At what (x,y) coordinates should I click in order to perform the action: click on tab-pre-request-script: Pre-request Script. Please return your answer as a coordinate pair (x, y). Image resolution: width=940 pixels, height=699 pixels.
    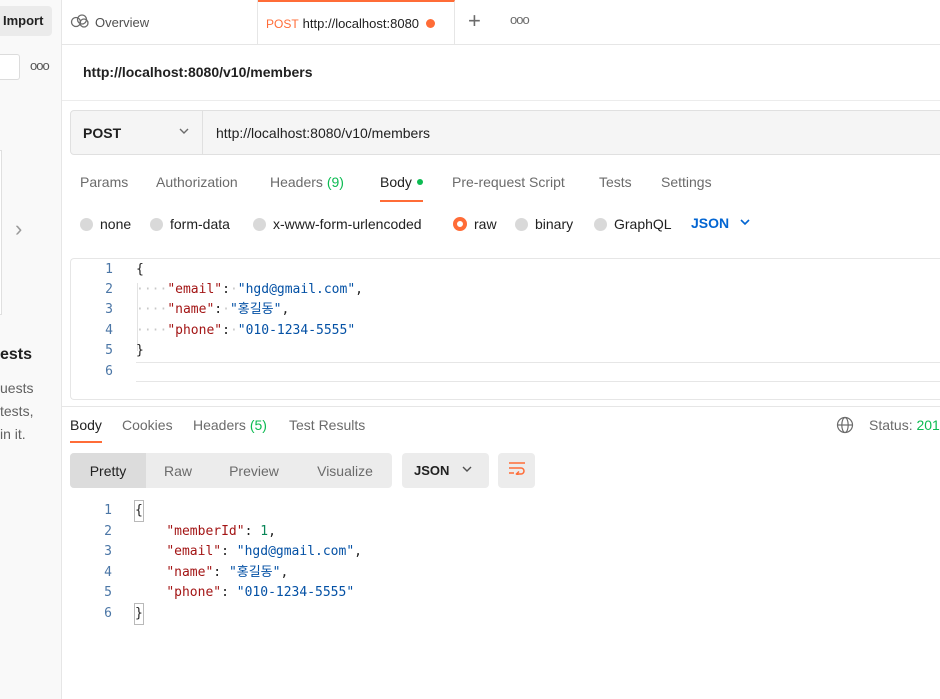
    Looking at the image, I should click on (508, 188).